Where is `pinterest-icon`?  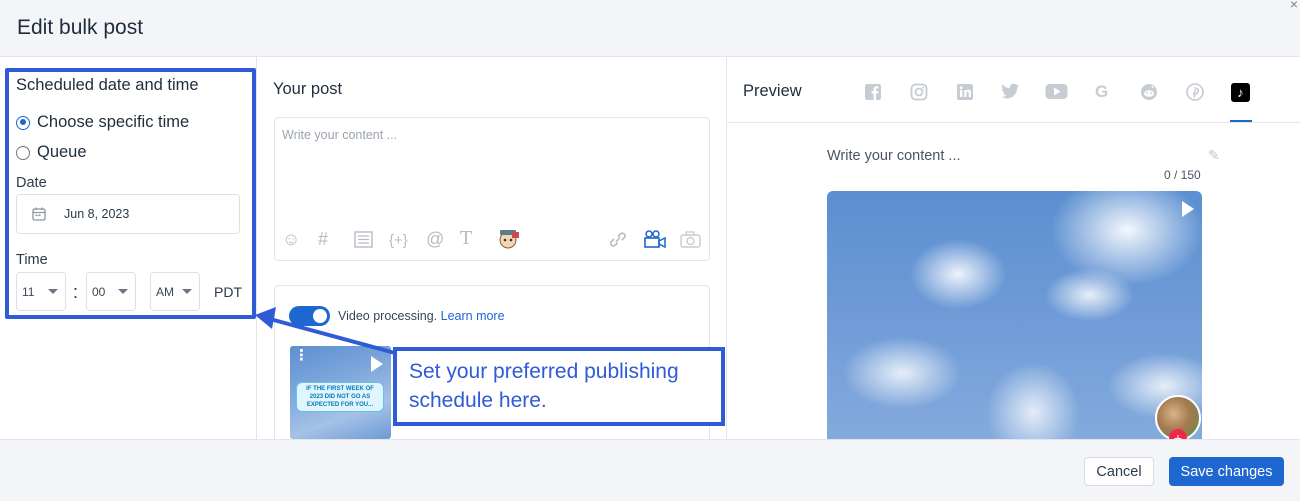
pinterest-icon is located at coordinates (1195, 92).